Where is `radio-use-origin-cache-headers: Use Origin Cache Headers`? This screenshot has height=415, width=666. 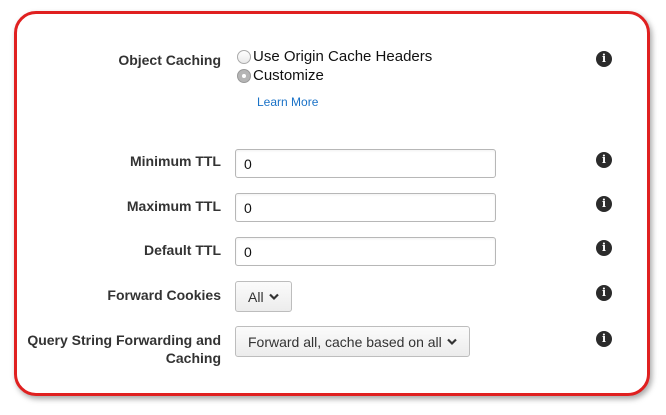
radio-use-origin-cache-headers: Use Origin Cache Headers is located at coordinates (334, 56).